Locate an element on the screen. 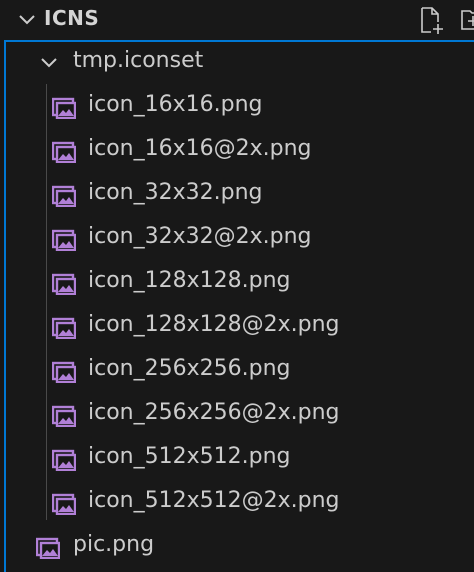 The image size is (474, 572). file-label: icon_512x512@2x.png is located at coordinates (214, 500).